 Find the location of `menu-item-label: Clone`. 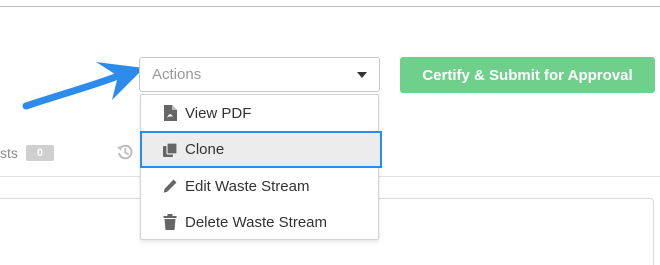

menu-item-label: Clone is located at coordinates (205, 149).